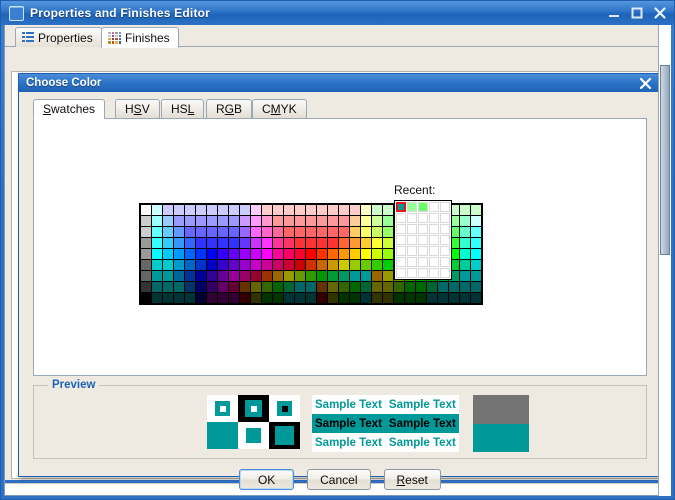  I want to click on recent-grid, so click(423, 240).